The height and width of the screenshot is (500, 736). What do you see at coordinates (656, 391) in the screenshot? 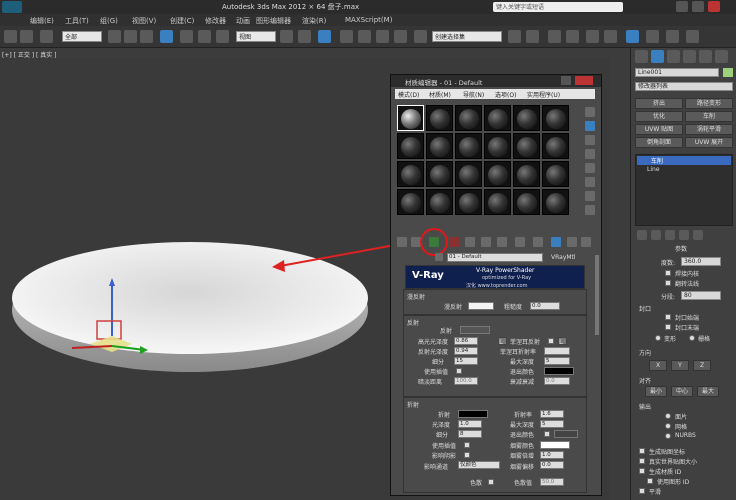
I see `align-min-button: 最小` at bounding box center [656, 391].